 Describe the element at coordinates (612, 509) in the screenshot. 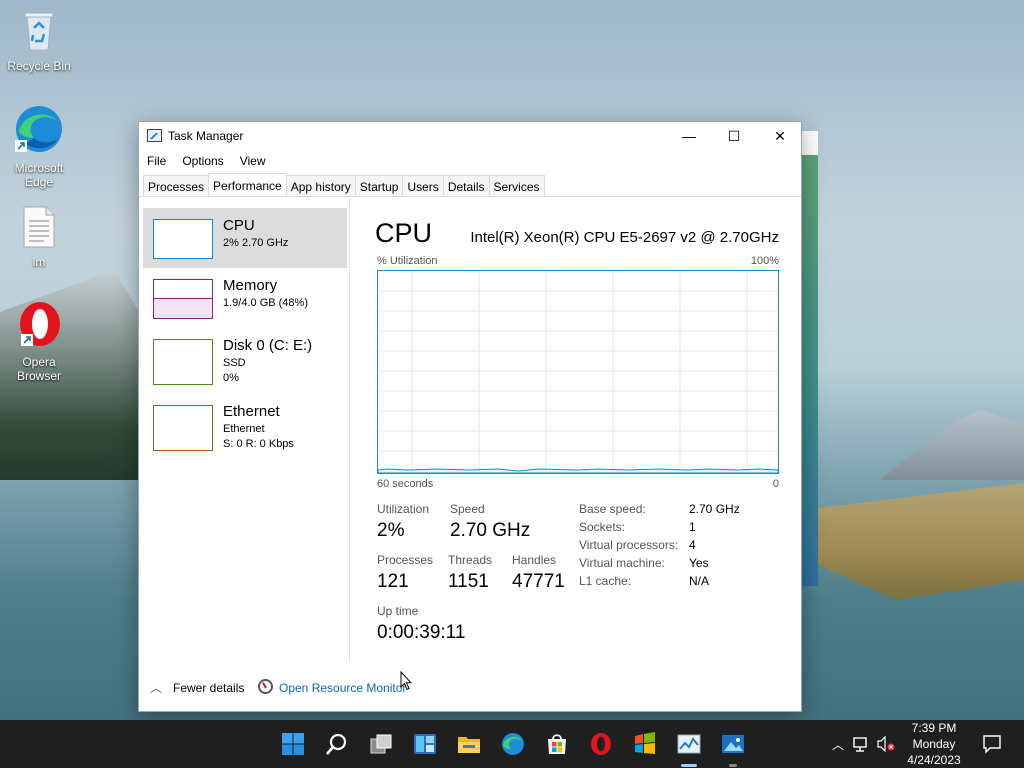

I see `base-speed-label: Base speed:` at that location.